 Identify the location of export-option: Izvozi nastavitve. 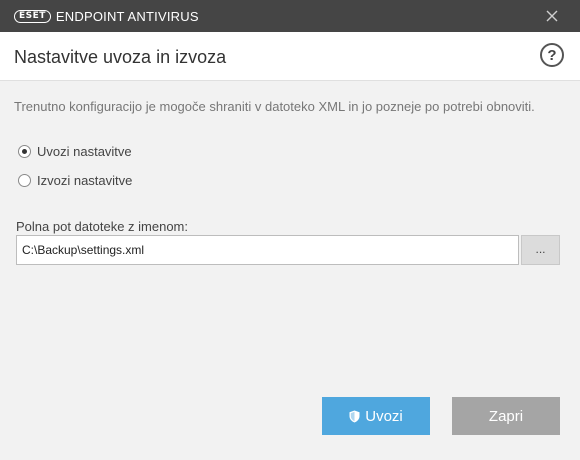
(75, 180).